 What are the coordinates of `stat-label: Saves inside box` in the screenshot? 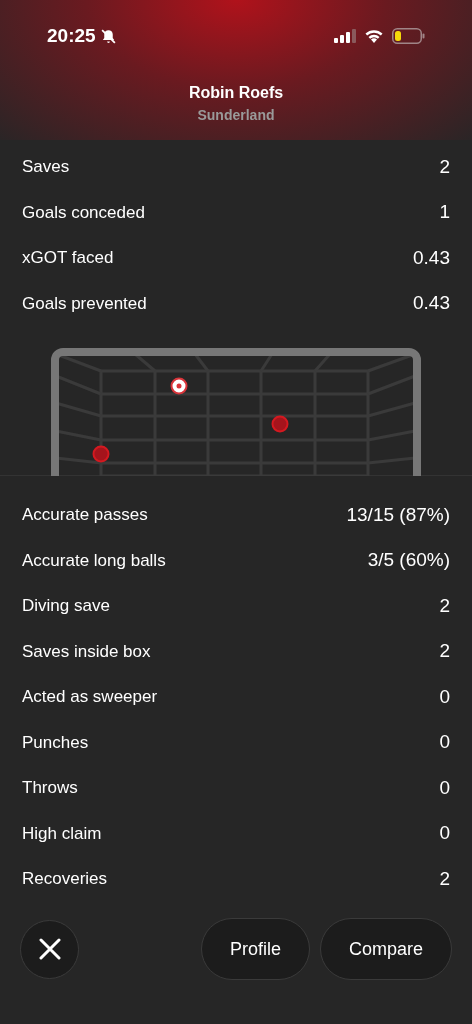 It's located at (86, 651).